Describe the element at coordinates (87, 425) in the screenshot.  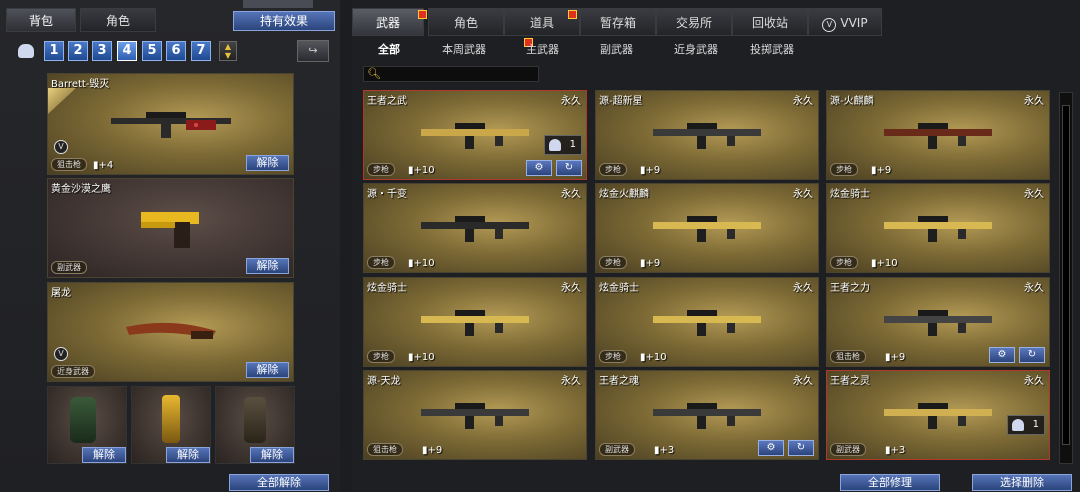
I see `grenade-slot-1: 解除` at that location.